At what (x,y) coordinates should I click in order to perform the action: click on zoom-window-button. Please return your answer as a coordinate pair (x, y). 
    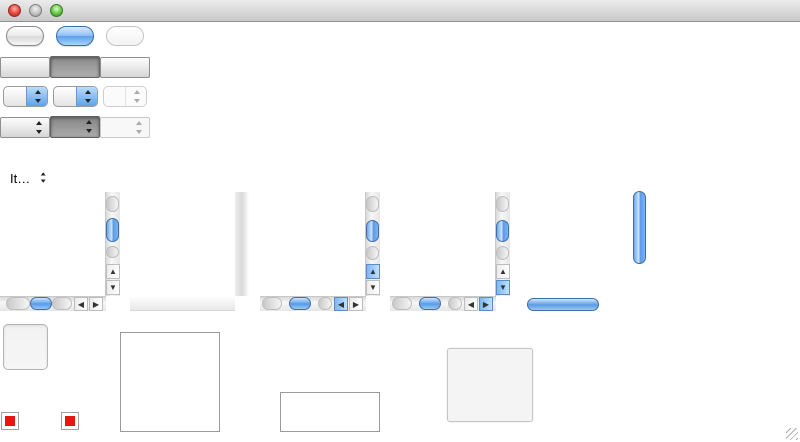
    Looking at the image, I should click on (56, 10).